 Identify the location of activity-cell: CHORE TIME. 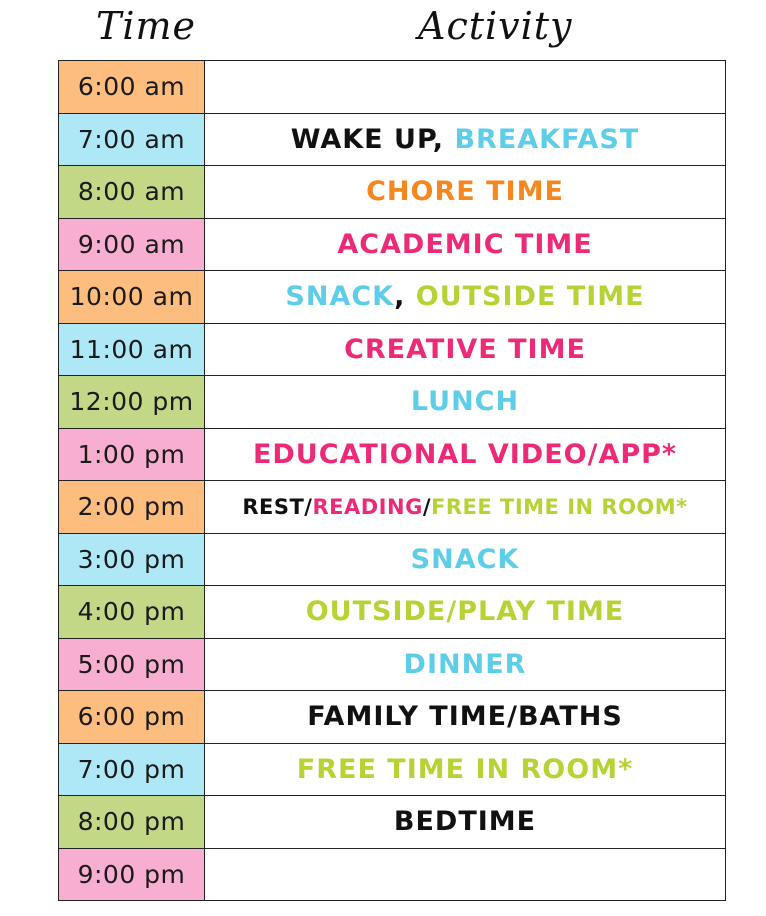
(465, 192).